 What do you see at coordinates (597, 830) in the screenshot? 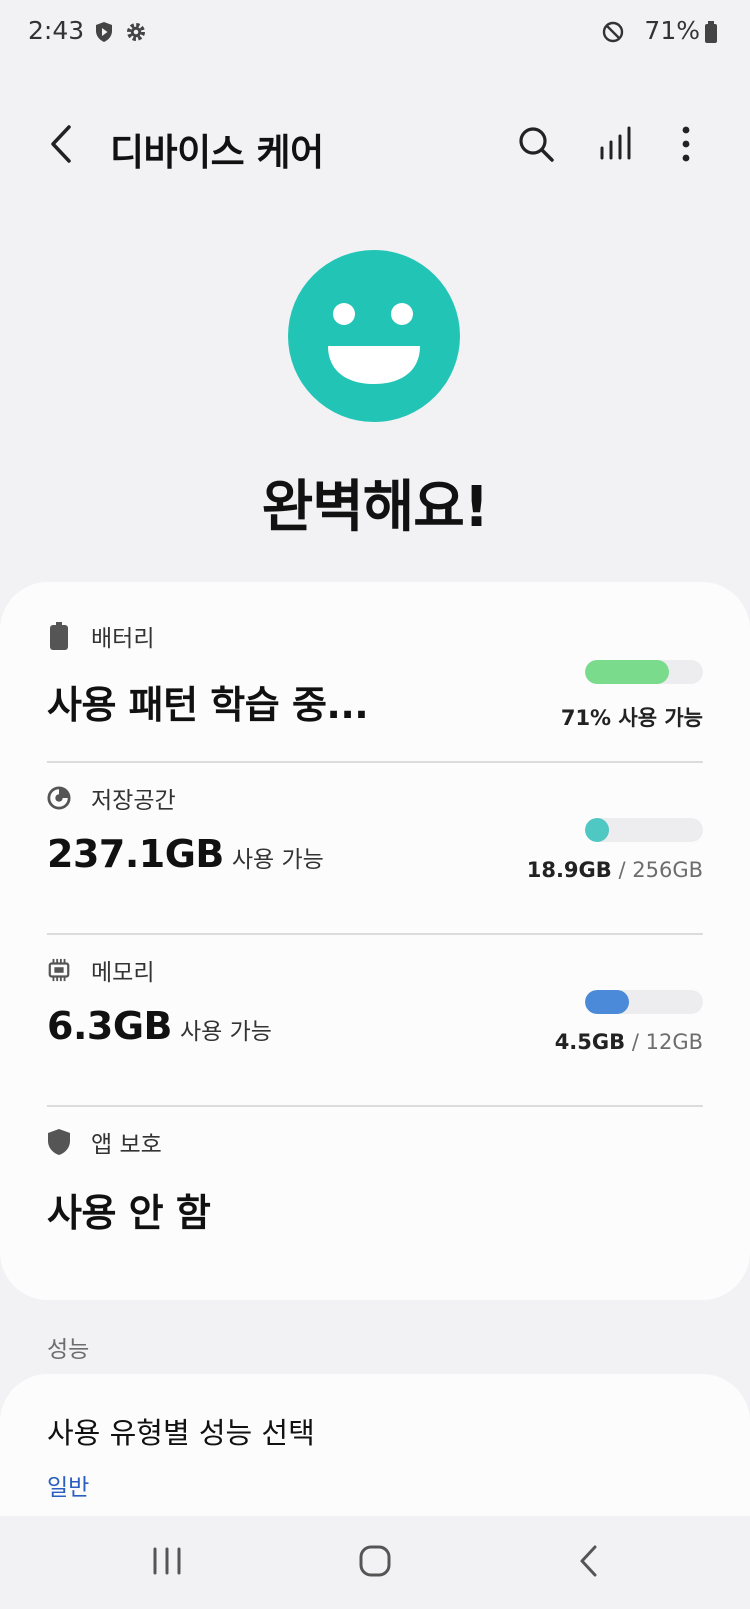
I see `storage-progress-fill` at bounding box center [597, 830].